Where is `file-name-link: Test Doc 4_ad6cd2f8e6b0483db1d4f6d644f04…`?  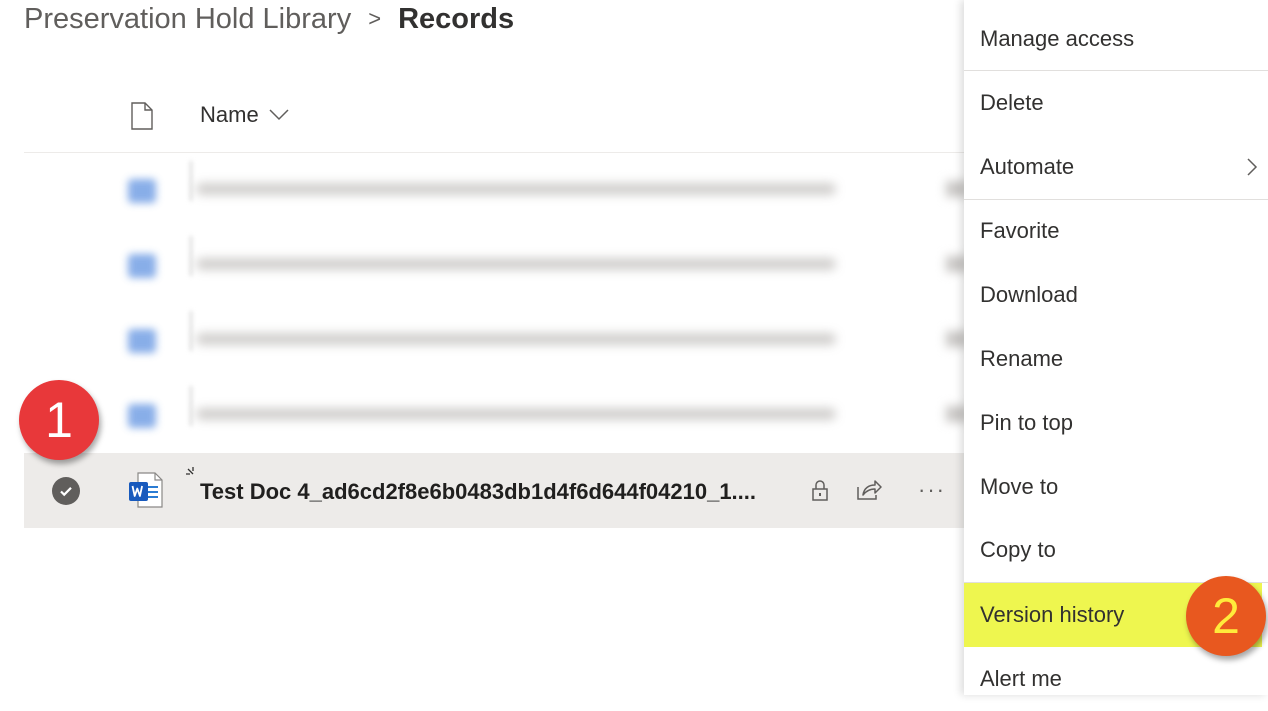
file-name-link: Test Doc 4_ad6cd2f8e6b0483db1d4f6d644f04… is located at coordinates (478, 492).